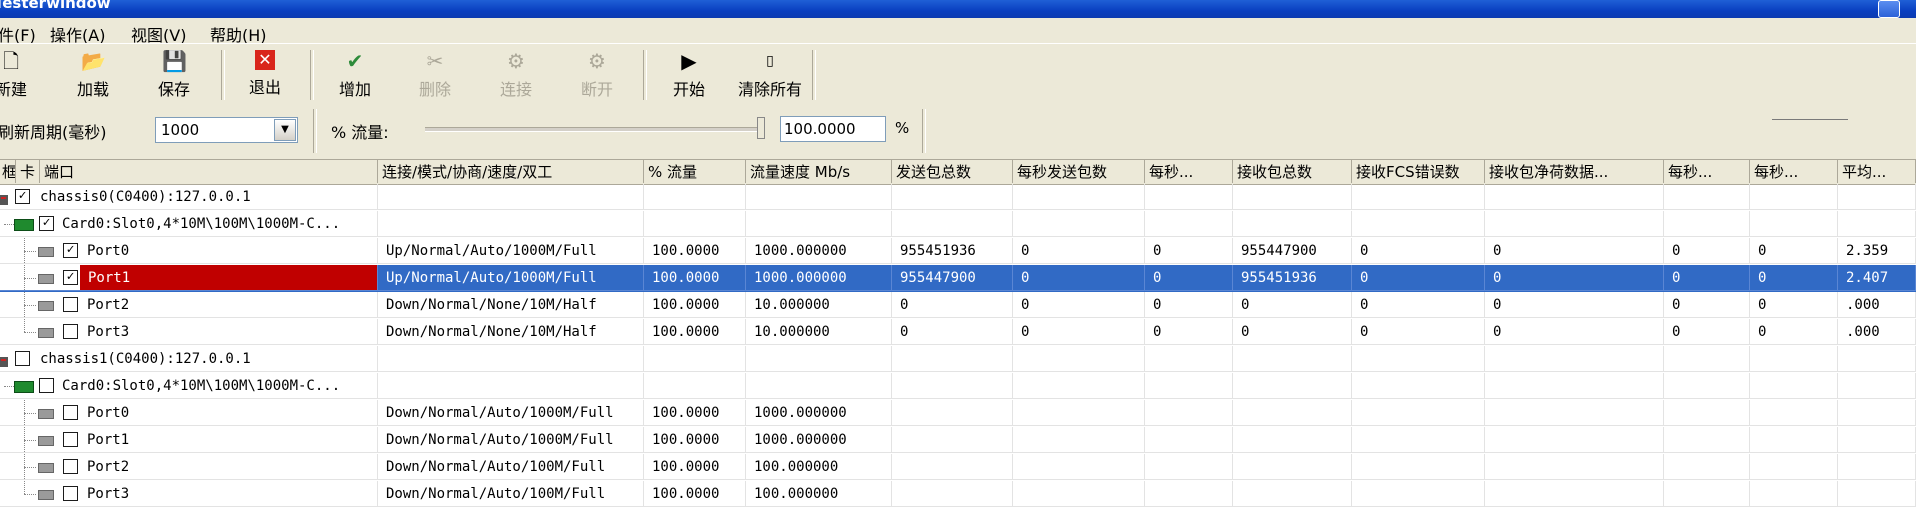 The height and width of the screenshot is (520, 1916). What do you see at coordinates (1810, 119) in the screenshot?
I see `status-line` at bounding box center [1810, 119].